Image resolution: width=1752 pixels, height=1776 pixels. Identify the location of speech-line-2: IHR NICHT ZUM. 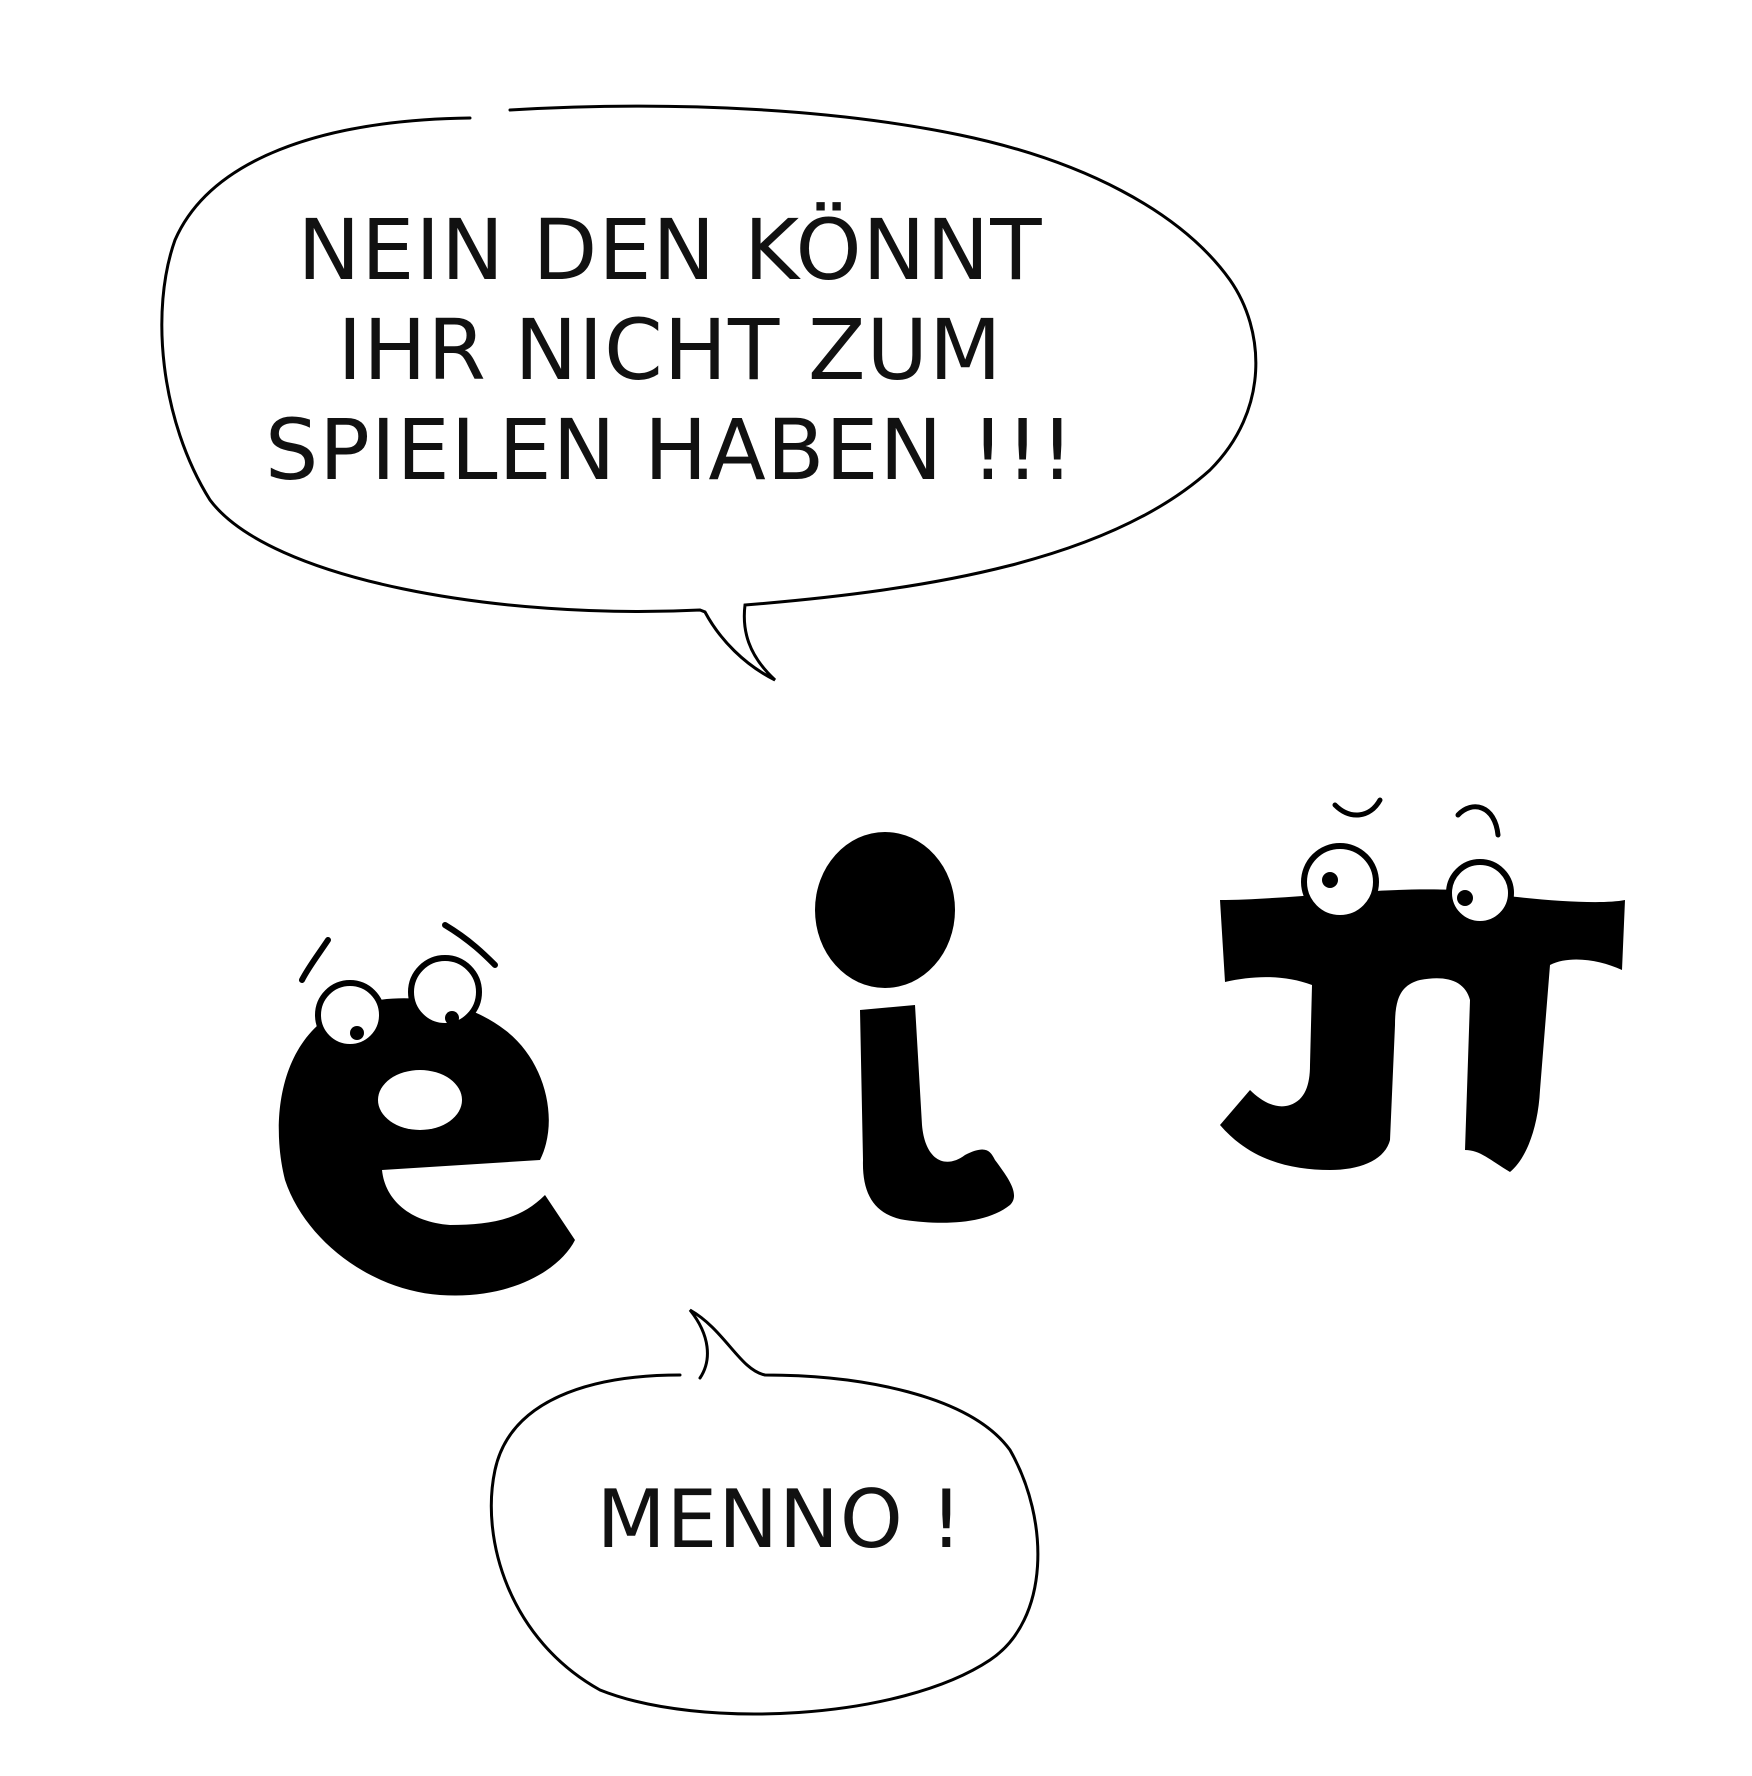
(670, 350).